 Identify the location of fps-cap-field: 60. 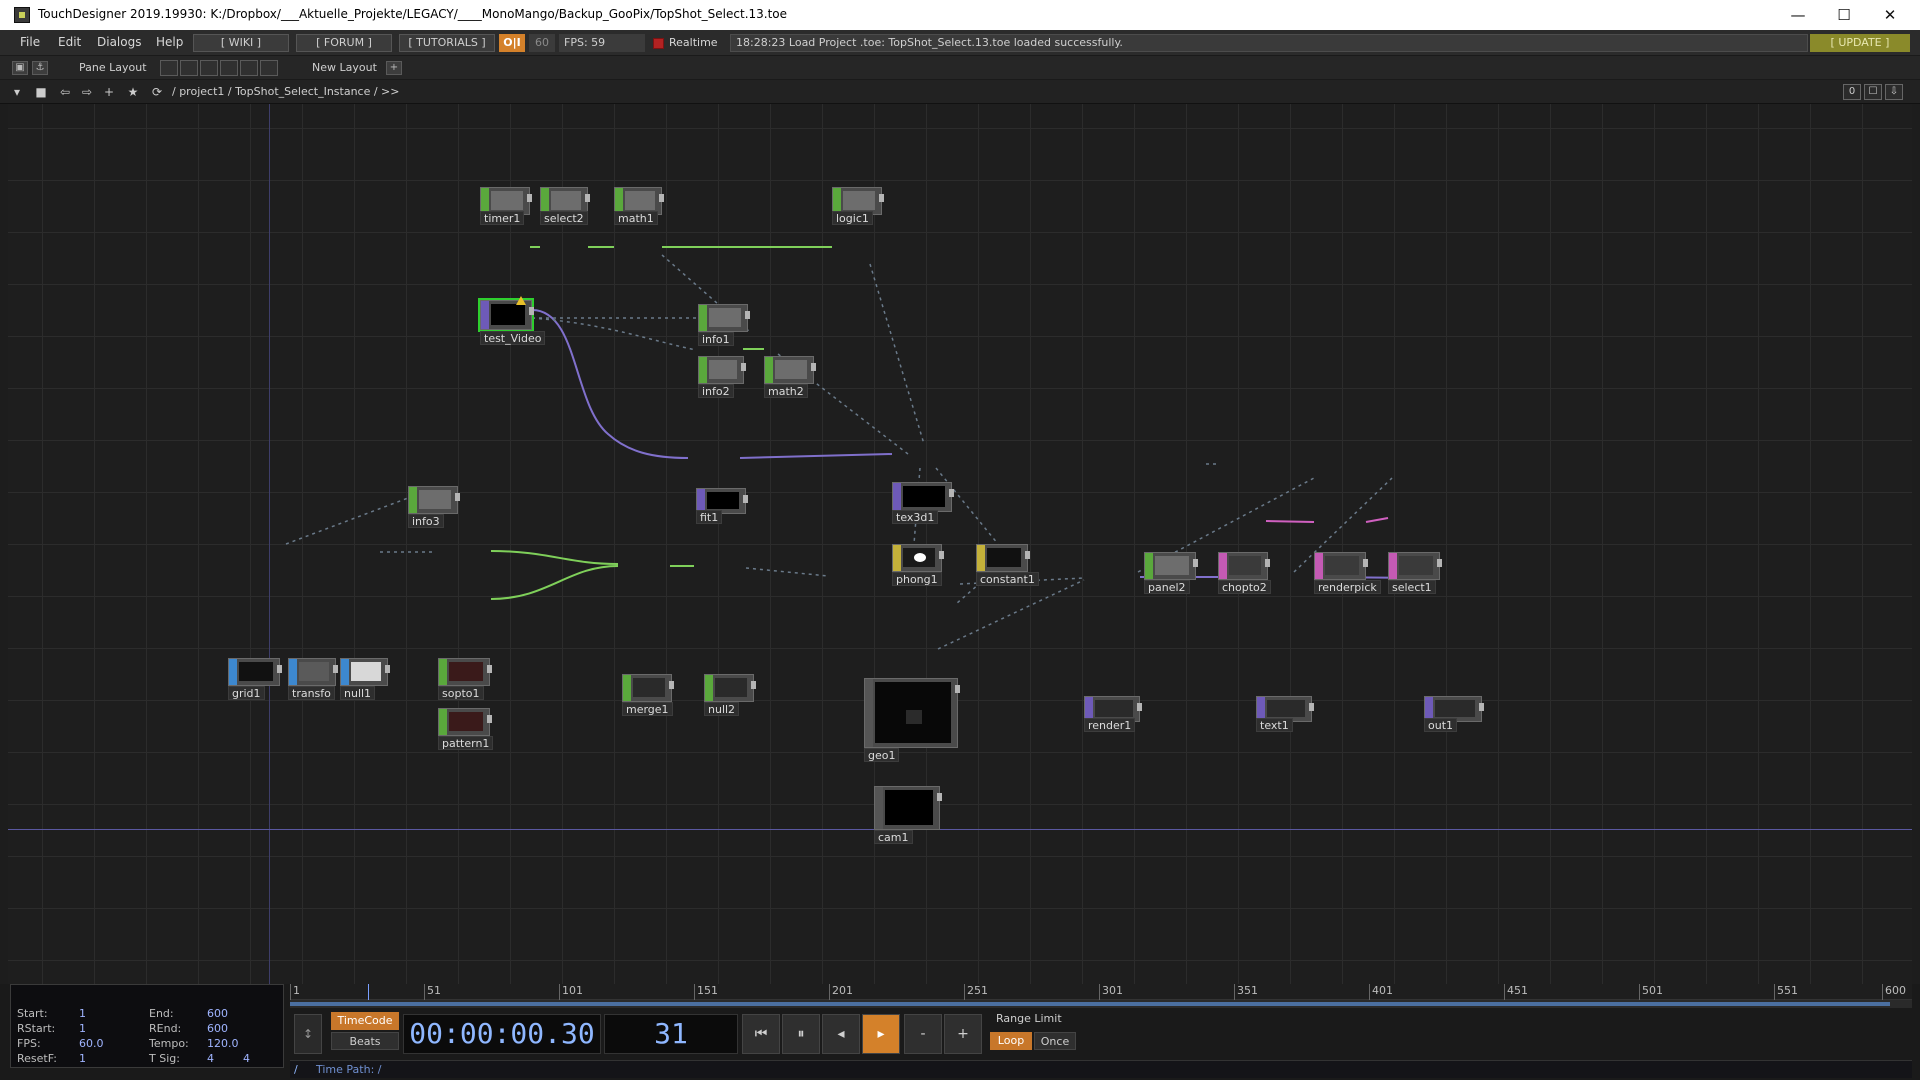
(542, 43).